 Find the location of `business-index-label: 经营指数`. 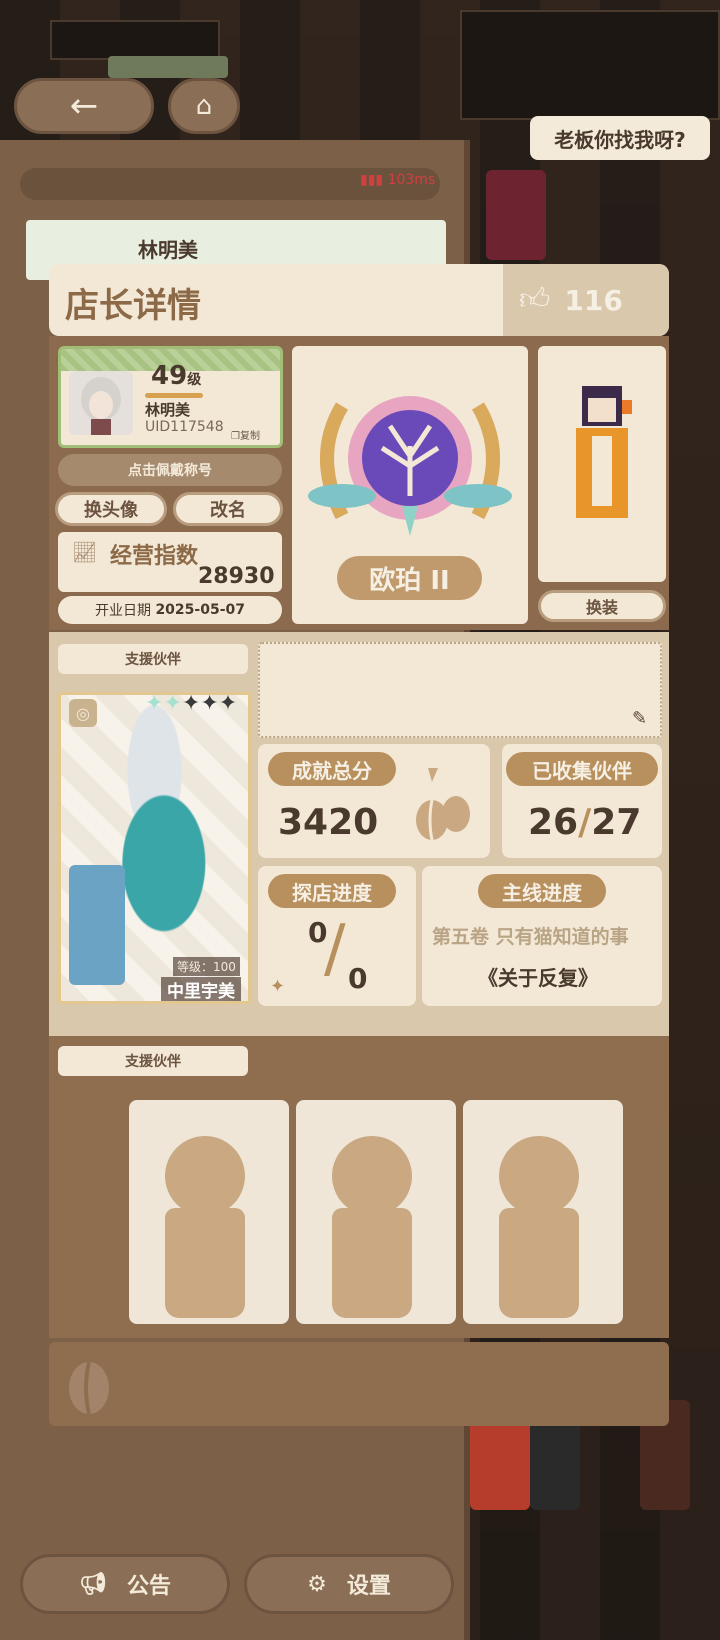

business-index-label: 经营指数 is located at coordinates (154, 556).